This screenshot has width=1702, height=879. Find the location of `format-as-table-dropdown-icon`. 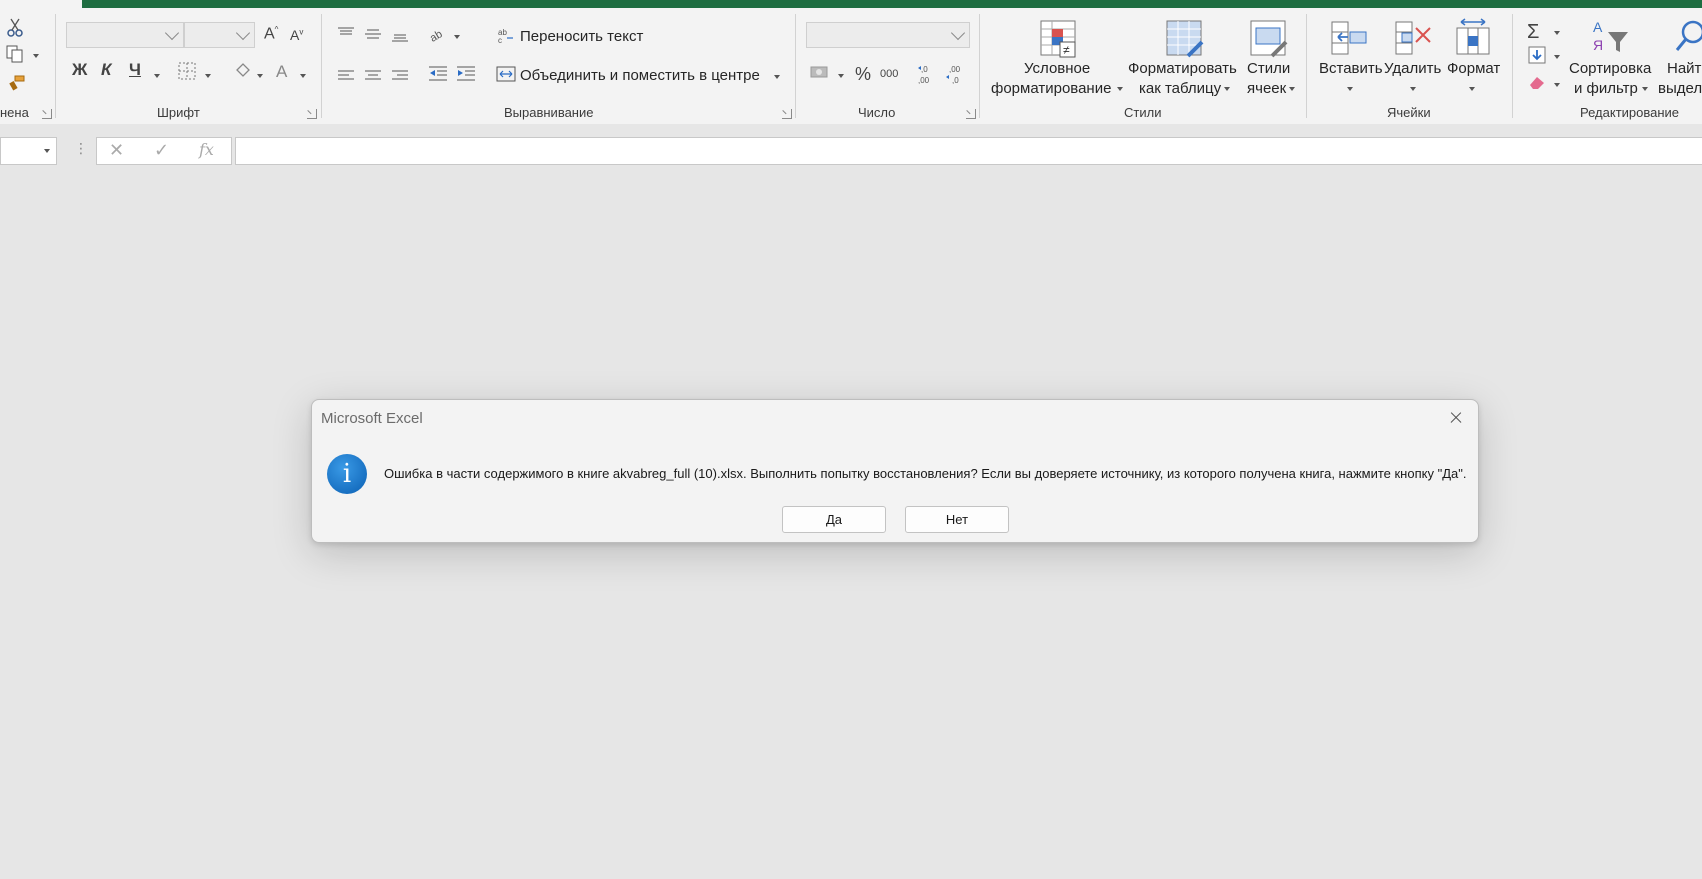

format-as-table-dropdown-icon is located at coordinates (1227, 89).